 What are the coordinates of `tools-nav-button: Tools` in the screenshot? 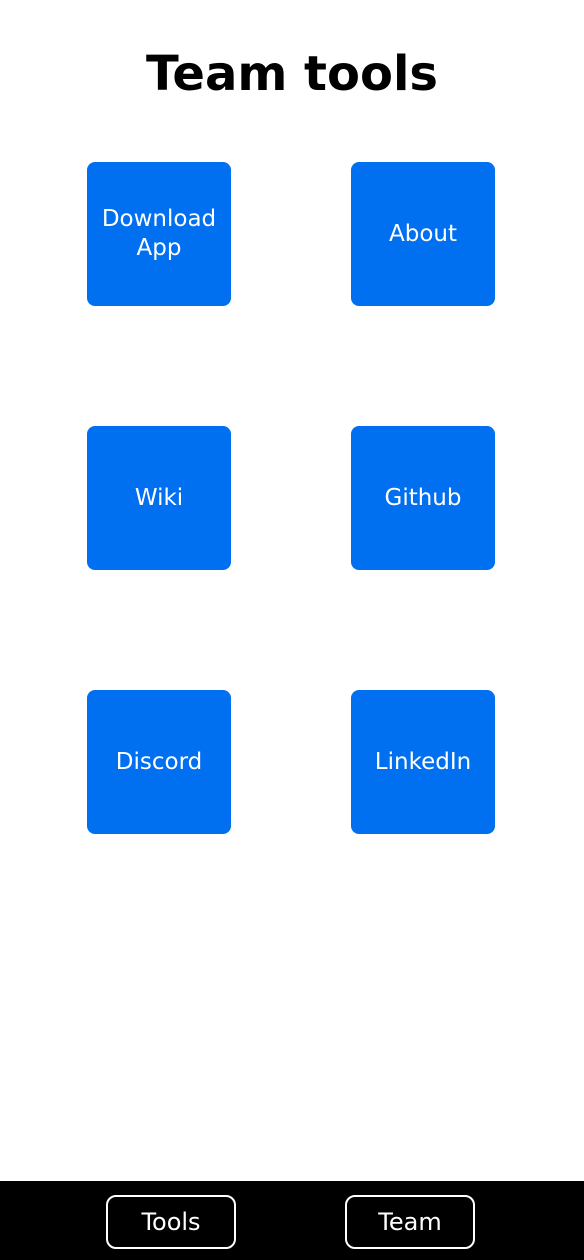 It's located at (171, 1222).